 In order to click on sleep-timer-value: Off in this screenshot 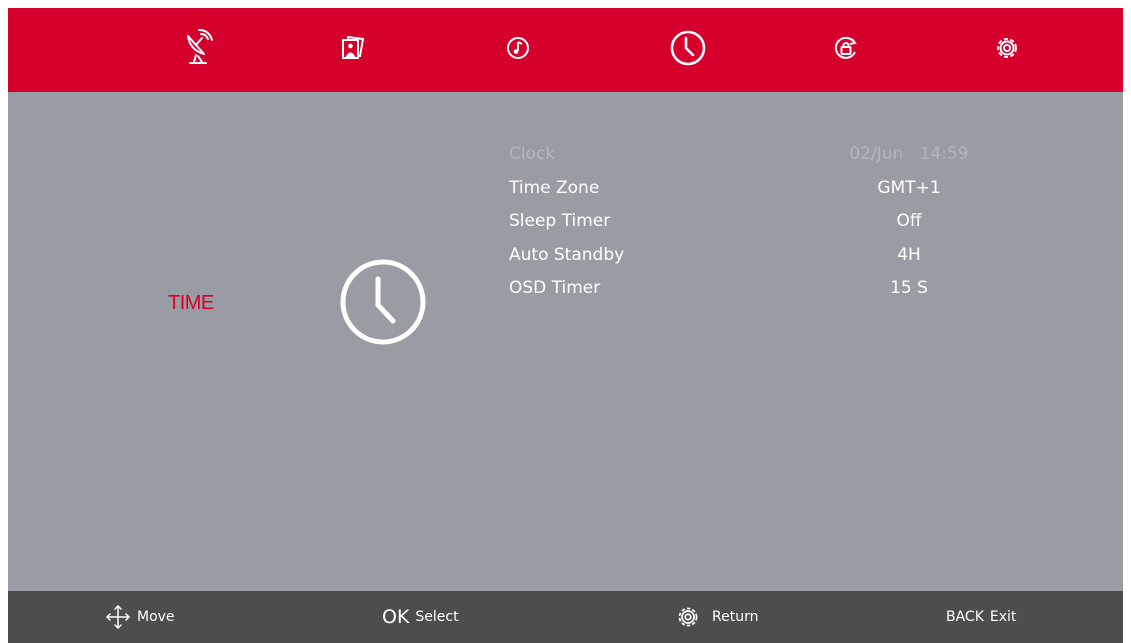, I will do `click(909, 221)`.